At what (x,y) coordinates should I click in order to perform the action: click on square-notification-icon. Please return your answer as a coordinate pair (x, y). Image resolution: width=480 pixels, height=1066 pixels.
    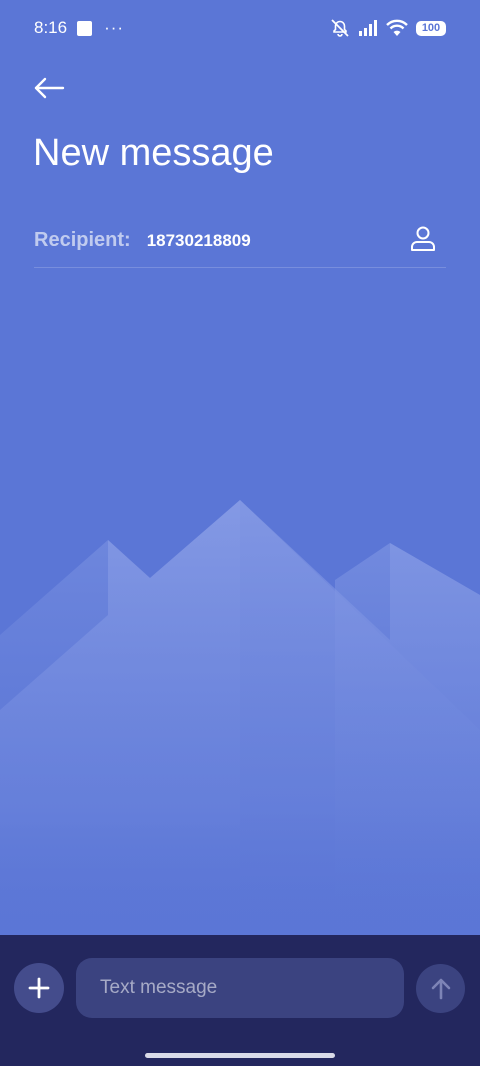
    Looking at the image, I should click on (85, 28).